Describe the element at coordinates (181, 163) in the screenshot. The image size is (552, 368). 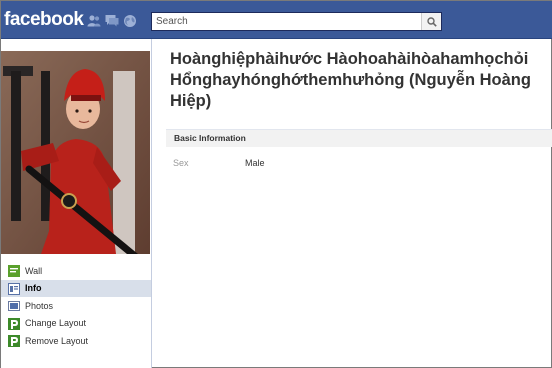
I see `info-label: Sex` at that location.